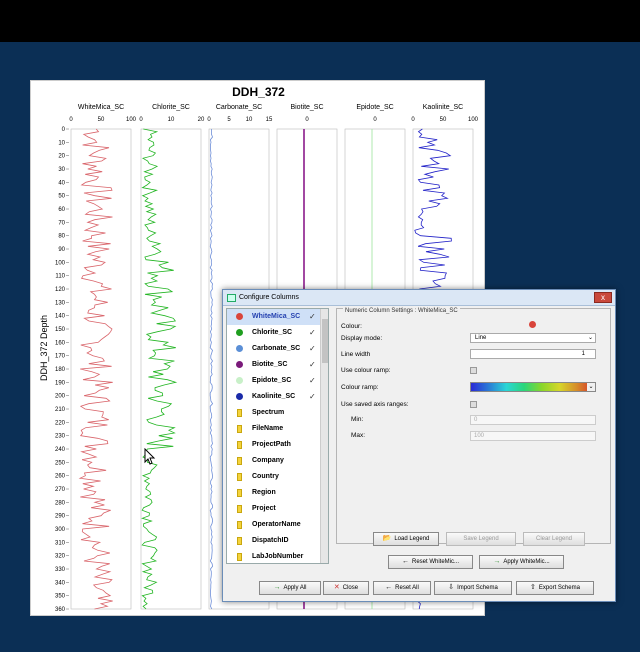  I want to click on chevron-down-icon: ⌄, so click(590, 338).